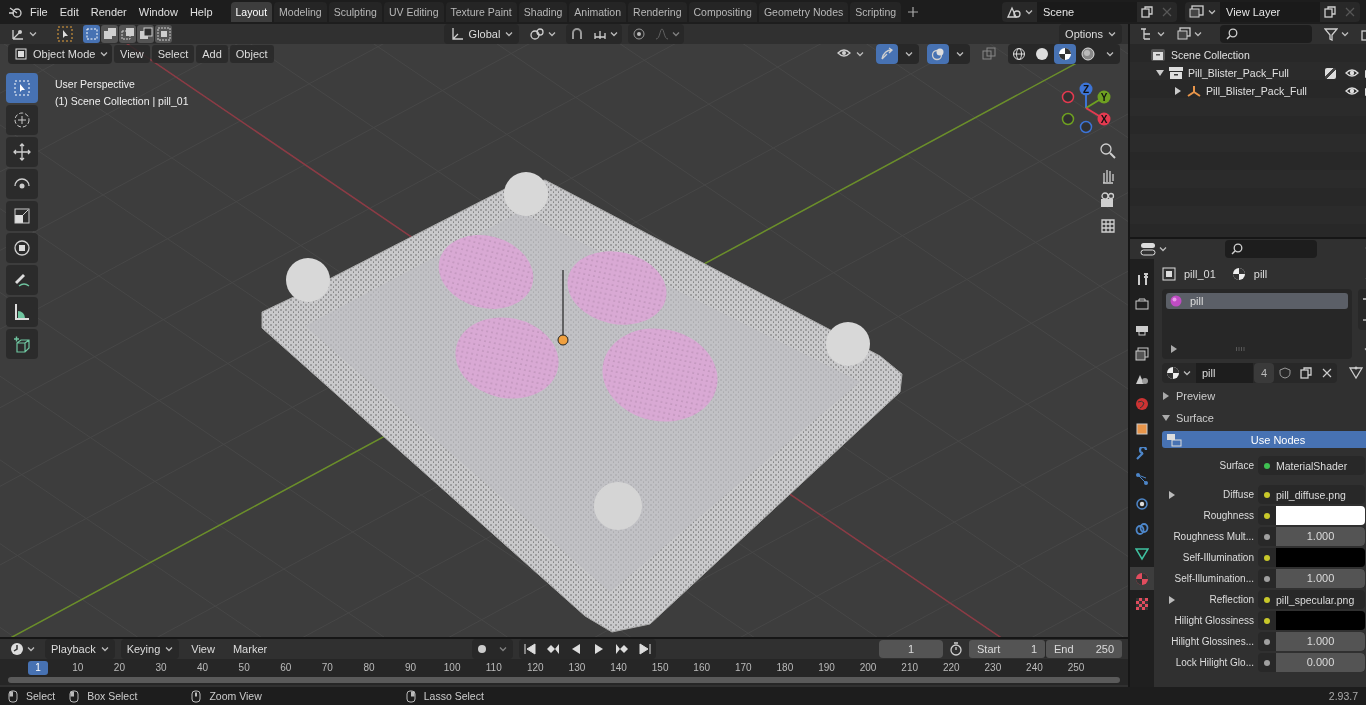 The height and width of the screenshot is (705, 1366). What do you see at coordinates (1238, 494) in the screenshot?
I see `property-label: Diffuse` at bounding box center [1238, 494].